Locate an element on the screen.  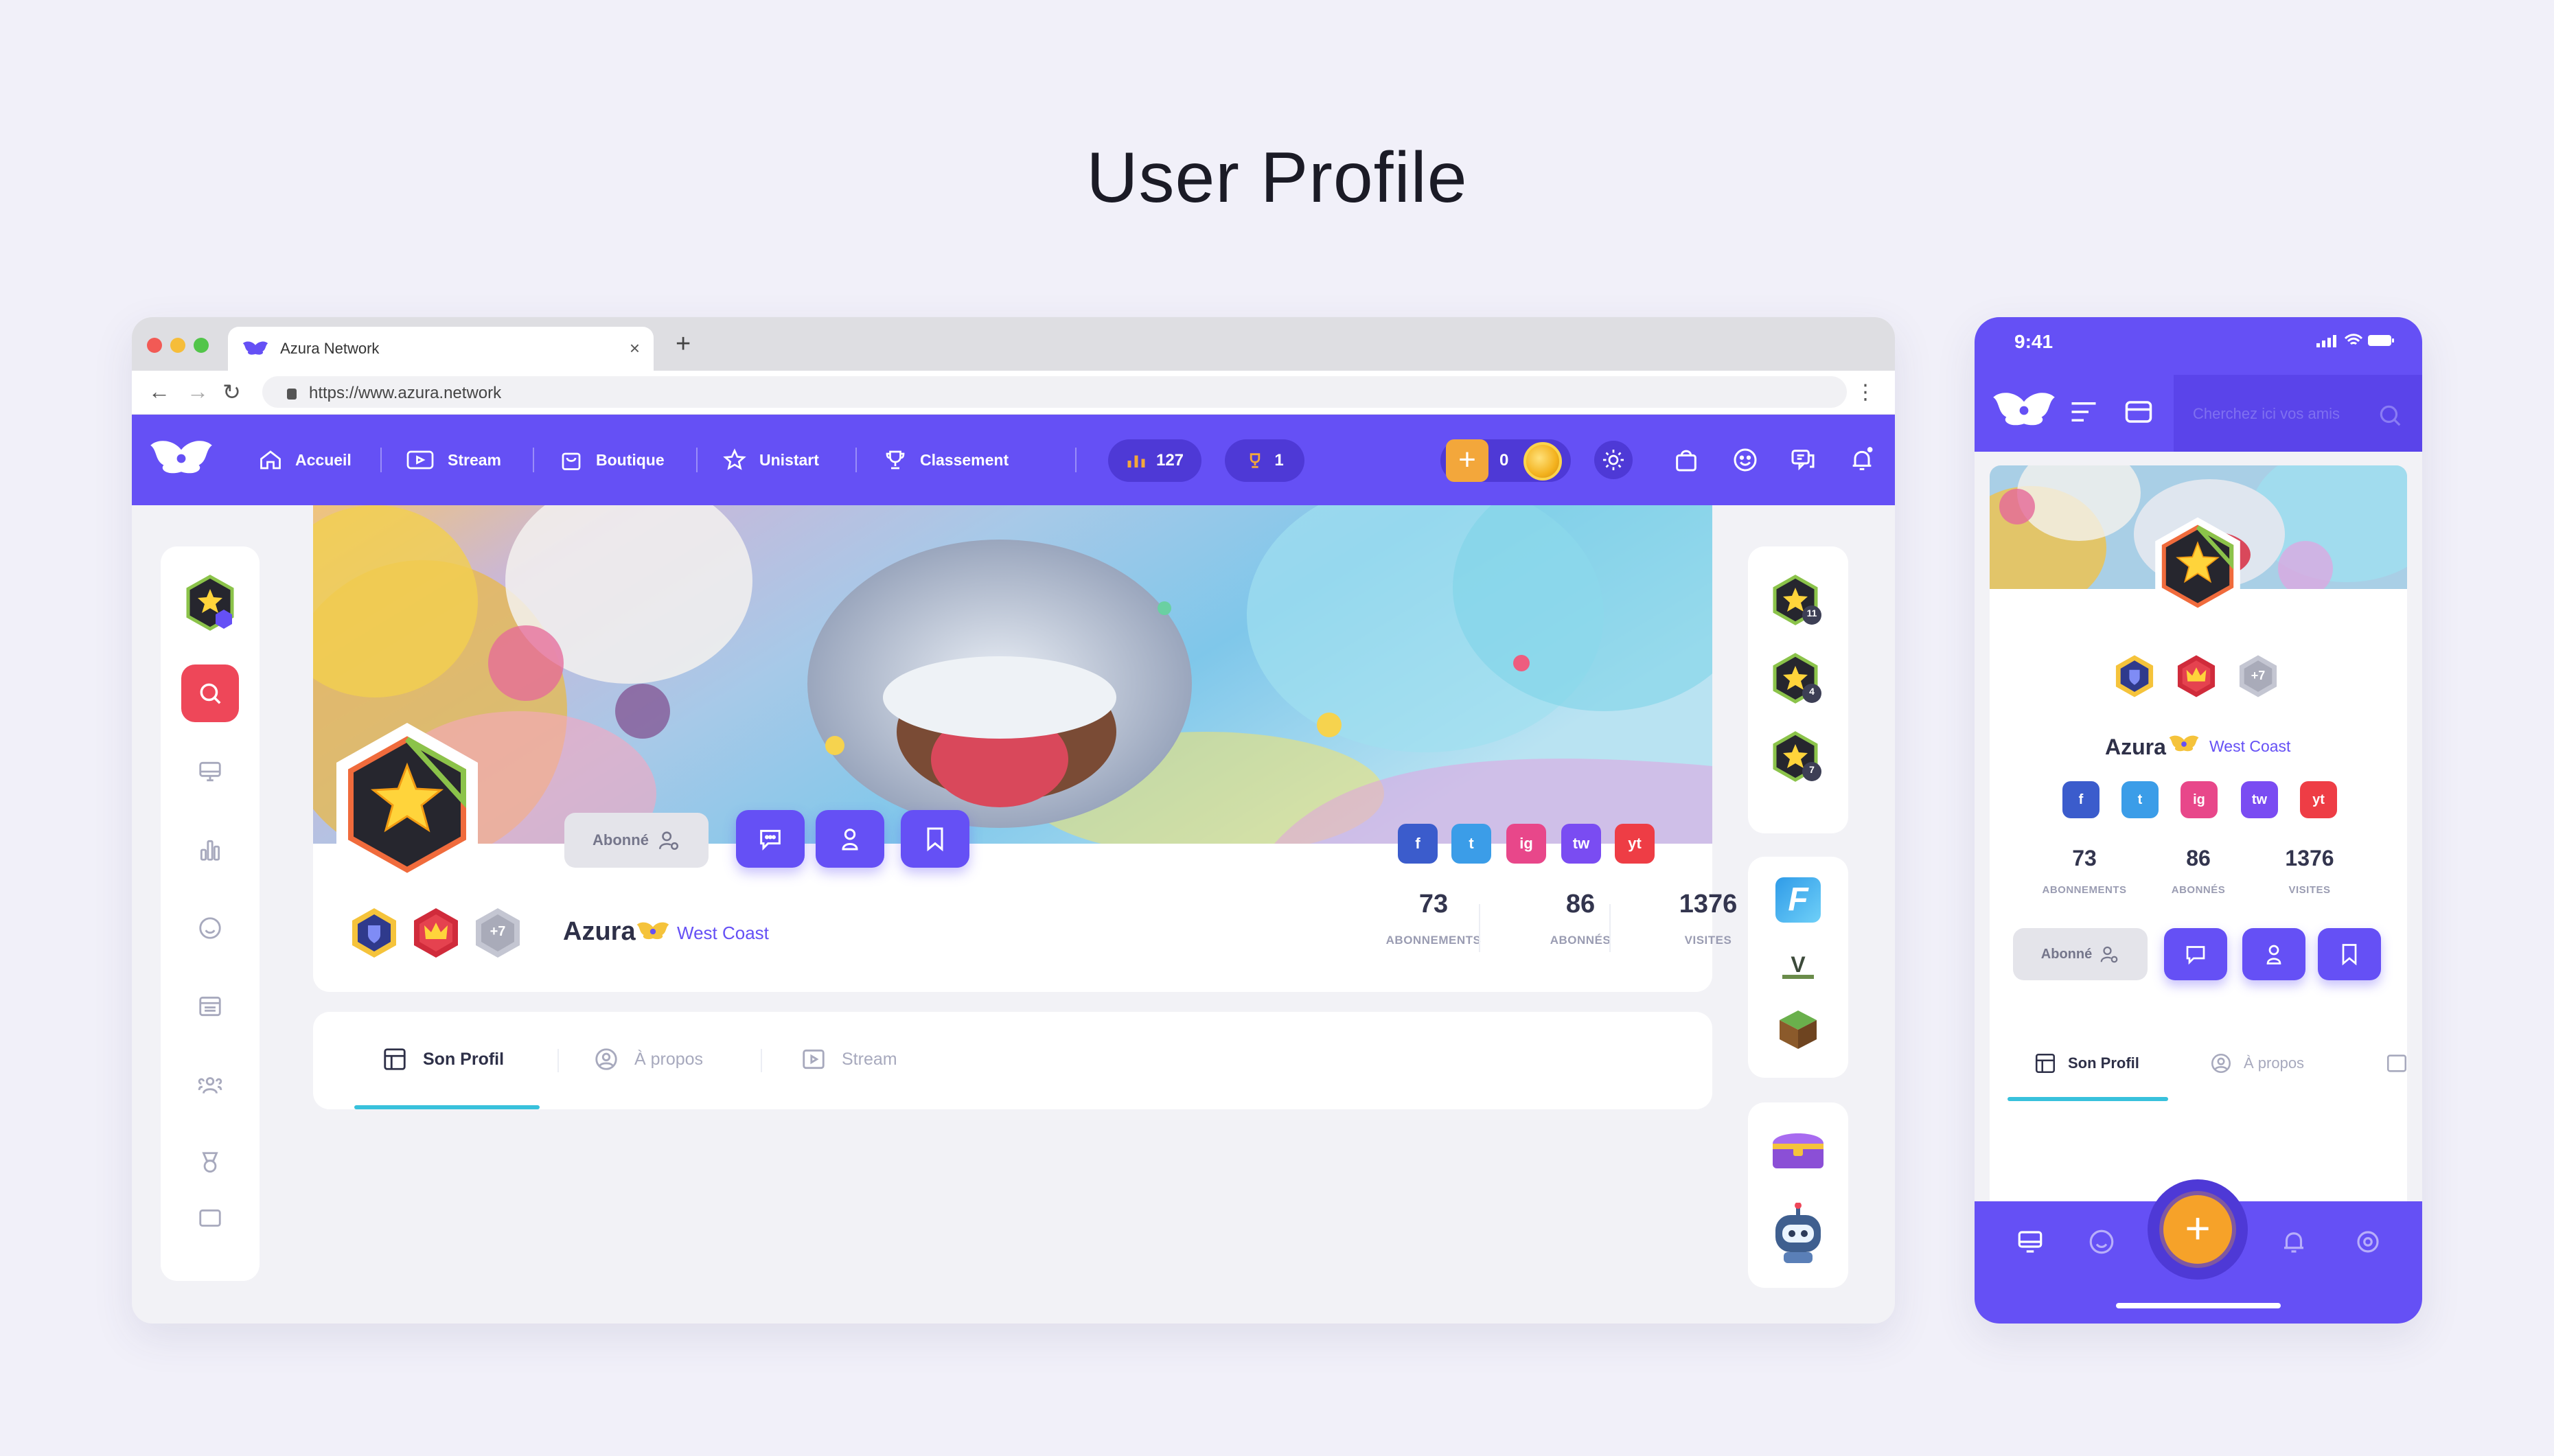
theme-toggle-button is located at coordinates (1613, 460).